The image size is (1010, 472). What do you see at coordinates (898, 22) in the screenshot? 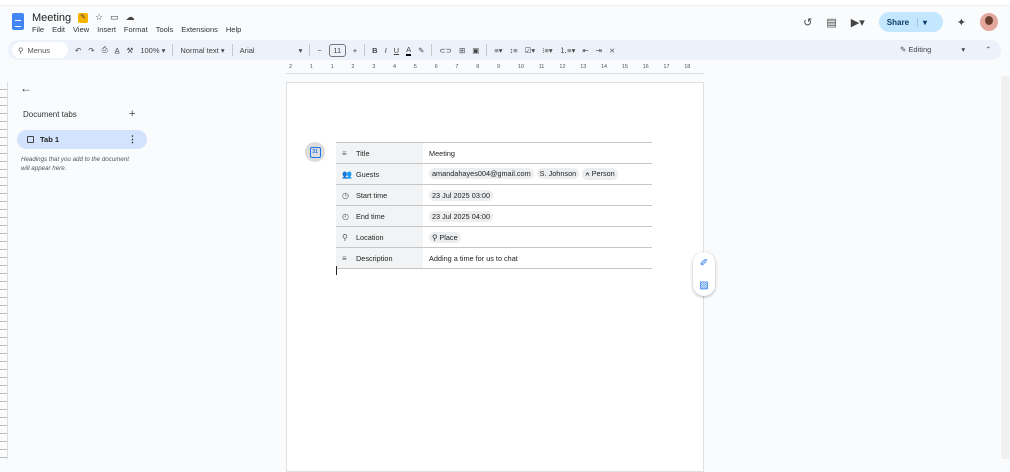
I see `share-label: Share` at bounding box center [898, 22].